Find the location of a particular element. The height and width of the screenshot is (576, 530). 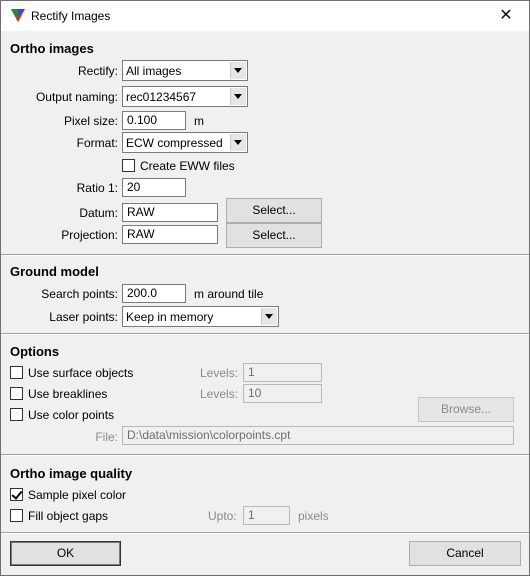

format-value: ECW compressed is located at coordinates (174, 143).